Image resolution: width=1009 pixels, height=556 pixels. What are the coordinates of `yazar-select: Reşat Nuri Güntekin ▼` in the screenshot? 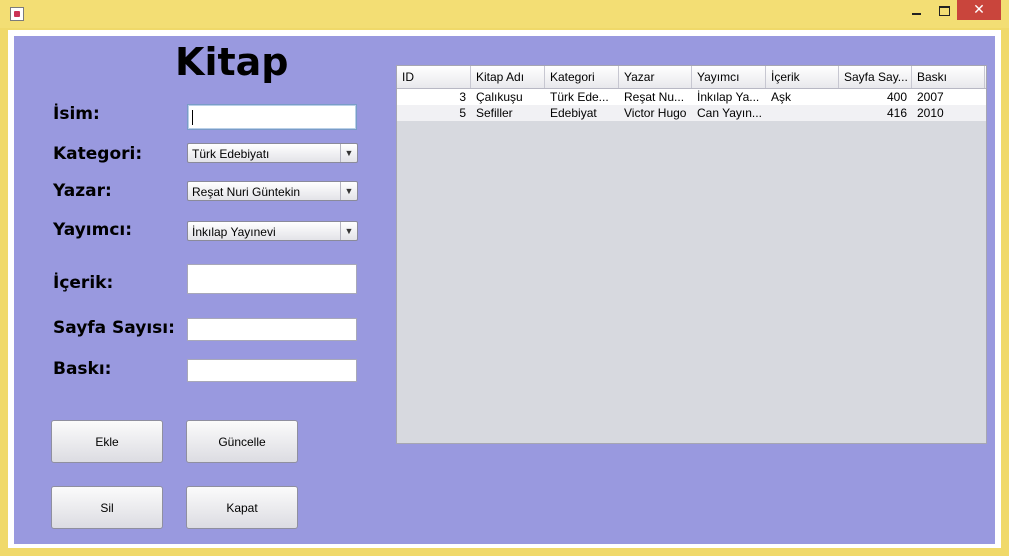 It's located at (272, 191).